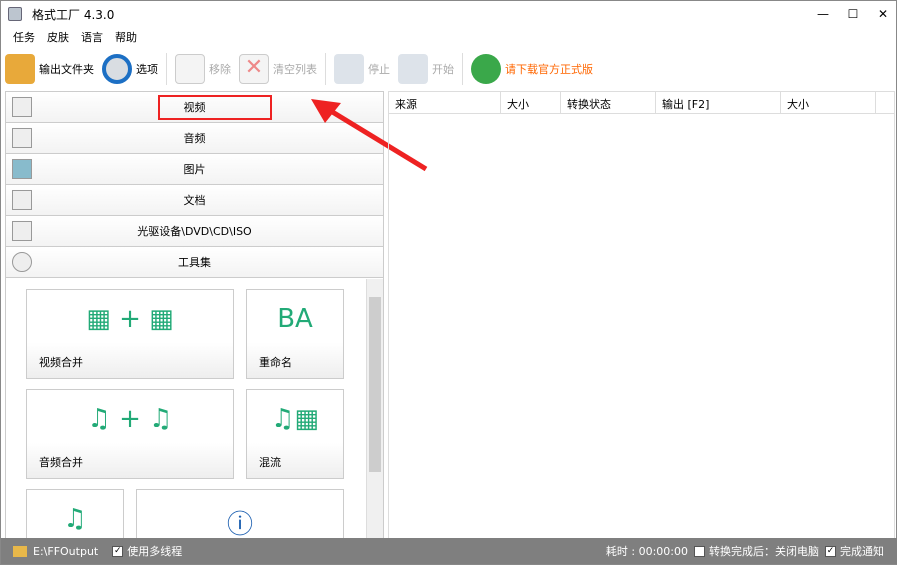 This screenshot has width=897, height=565. What do you see at coordinates (295, 319) in the screenshot?
I see `rename-icon: BA` at bounding box center [295, 319].